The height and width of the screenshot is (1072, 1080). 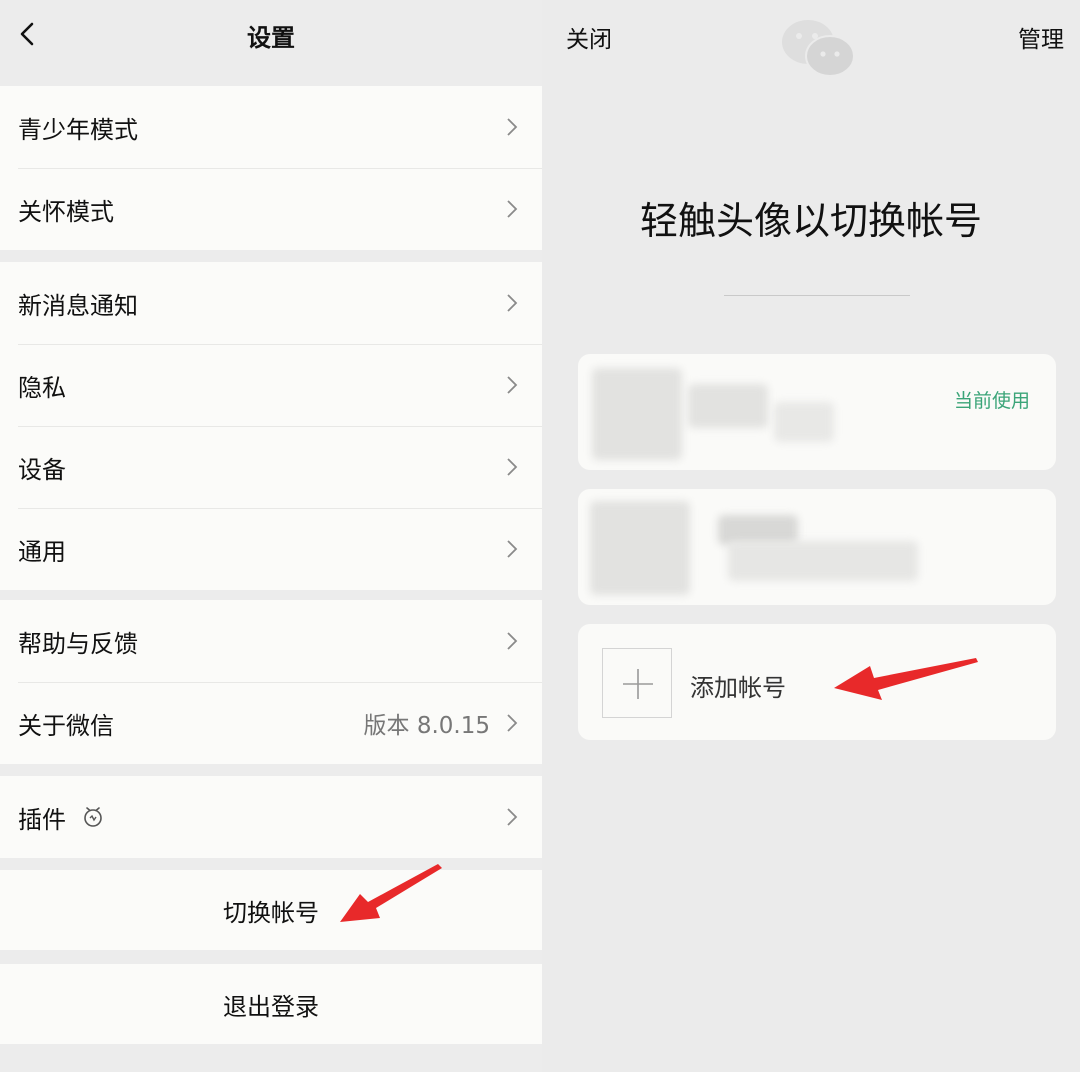 I want to click on settings-group-1: 青少年模式 关怀模式, so click(x=271, y=168).